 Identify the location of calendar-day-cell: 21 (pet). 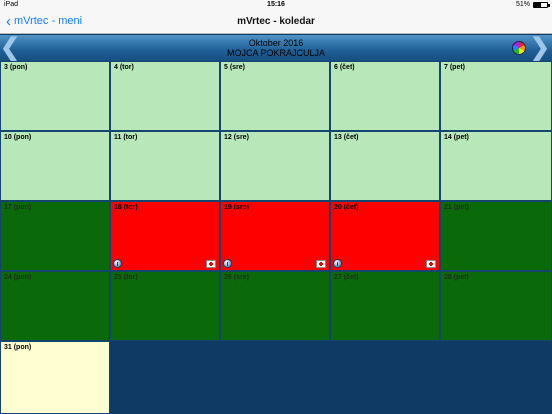
(496, 236).